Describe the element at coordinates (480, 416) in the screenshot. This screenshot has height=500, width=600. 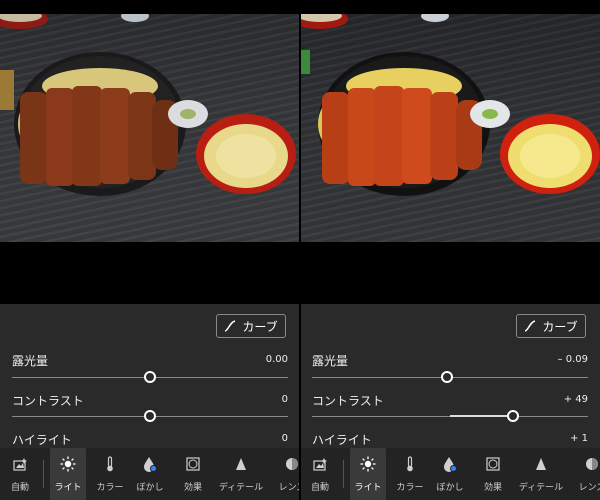
I see `contrast-slider-fill` at that location.